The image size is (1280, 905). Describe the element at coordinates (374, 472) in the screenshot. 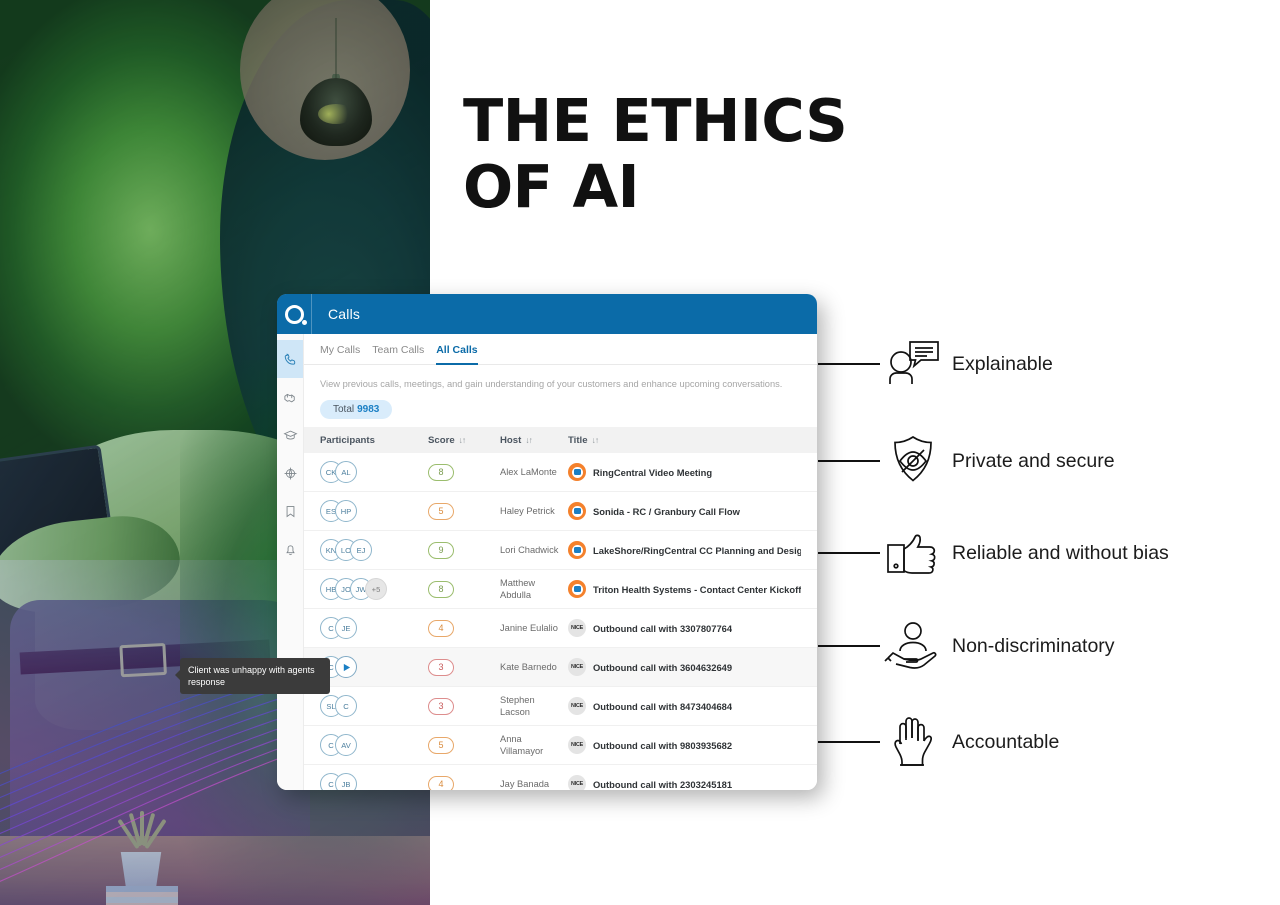

I see `row-participants: CK AL` at that location.